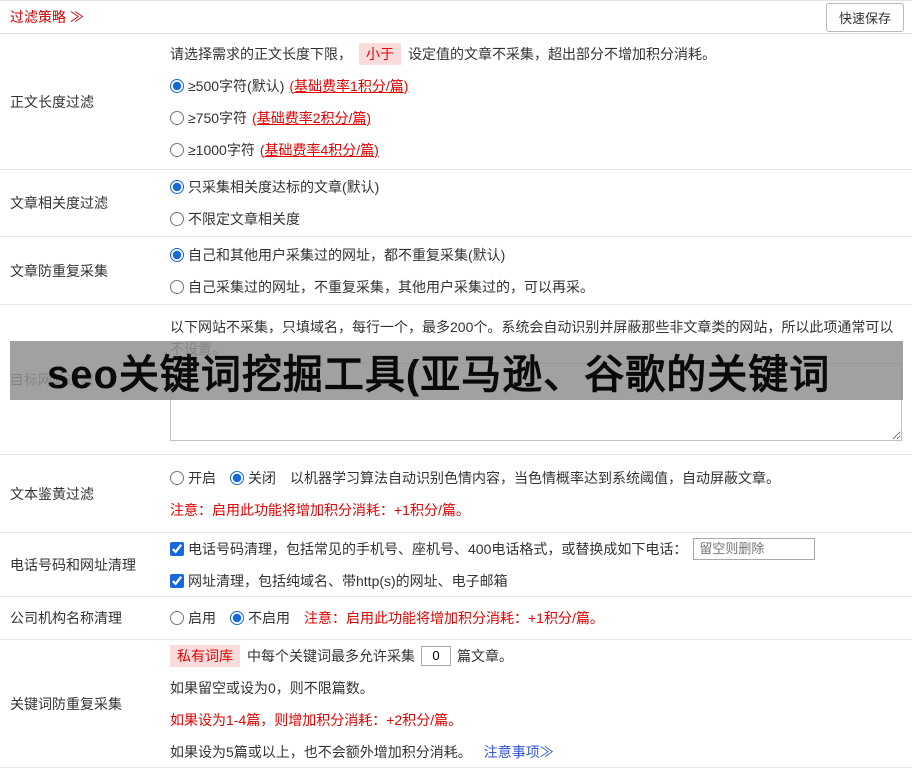  I want to click on intro-highlight: 小于, so click(380, 53).